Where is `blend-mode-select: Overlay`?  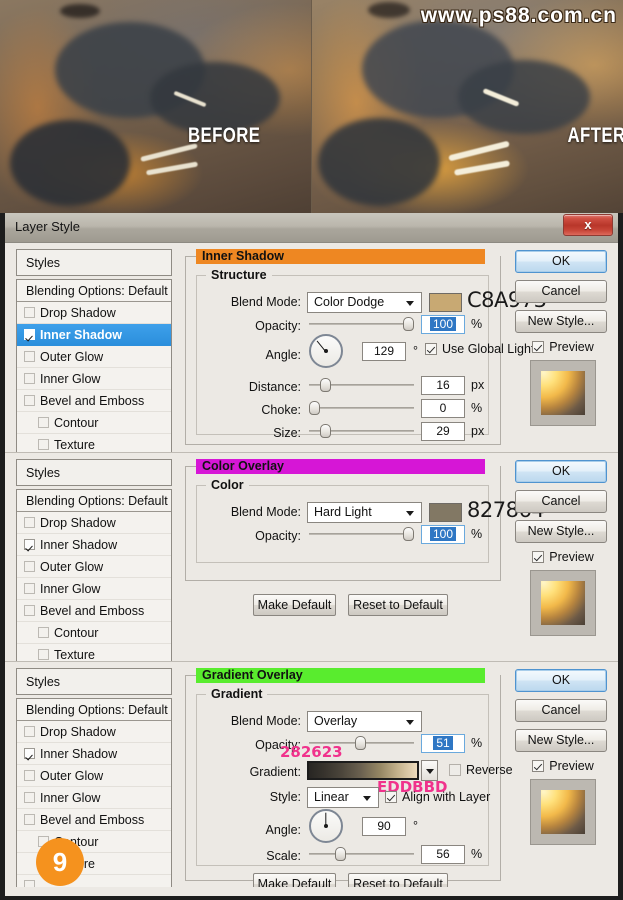
blend-mode-select: Overlay is located at coordinates (364, 721).